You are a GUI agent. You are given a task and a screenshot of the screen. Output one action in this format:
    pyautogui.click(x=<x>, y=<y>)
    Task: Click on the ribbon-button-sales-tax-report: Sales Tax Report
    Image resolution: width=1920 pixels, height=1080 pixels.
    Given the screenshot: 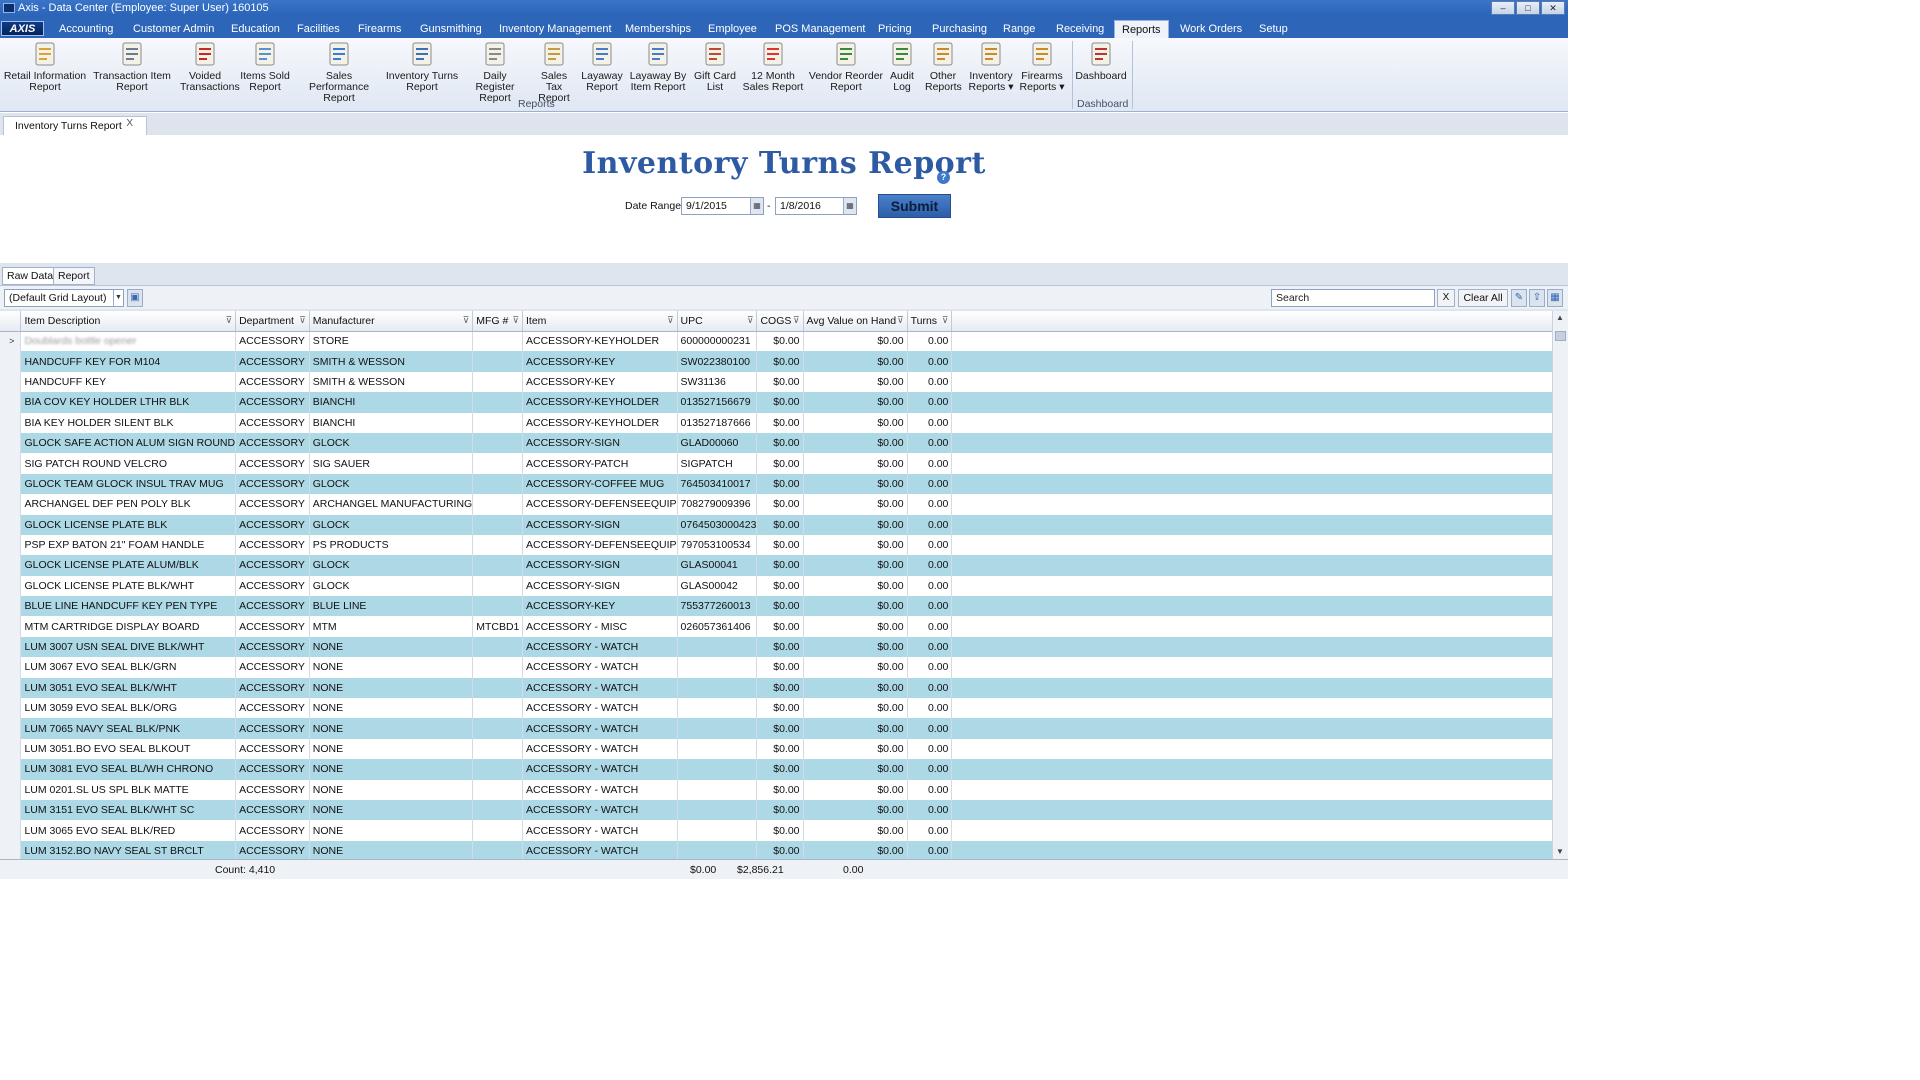 What is the action you would take?
    pyautogui.click(x=554, y=72)
    